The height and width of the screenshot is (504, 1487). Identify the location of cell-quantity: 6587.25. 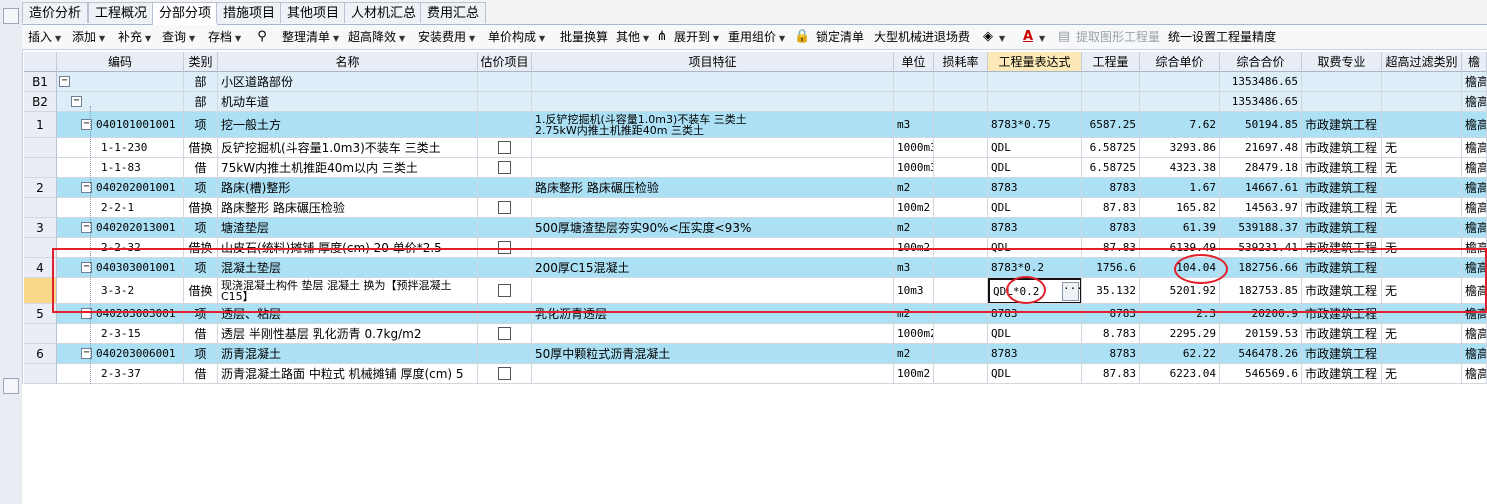
(1111, 125).